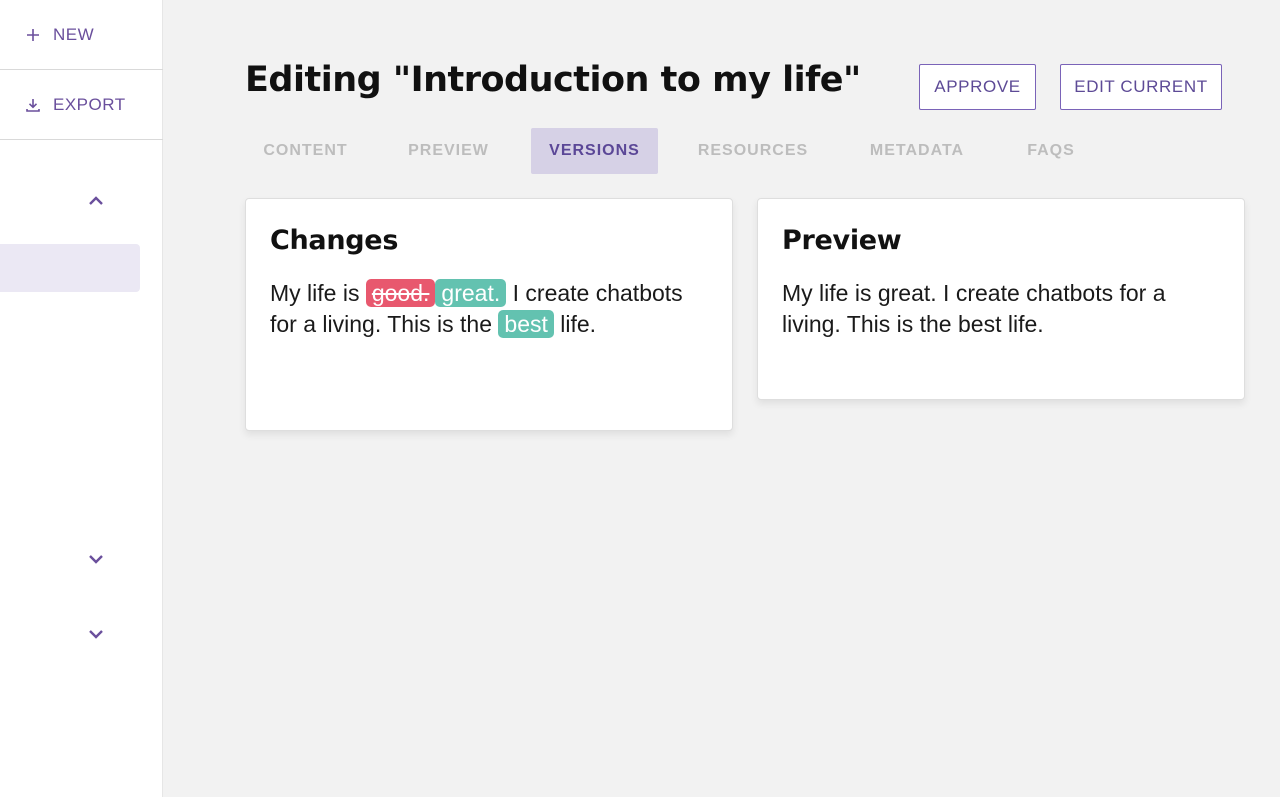 Image resolution: width=1280 pixels, height=797 pixels. I want to click on inserted-text: best, so click(526, 324).